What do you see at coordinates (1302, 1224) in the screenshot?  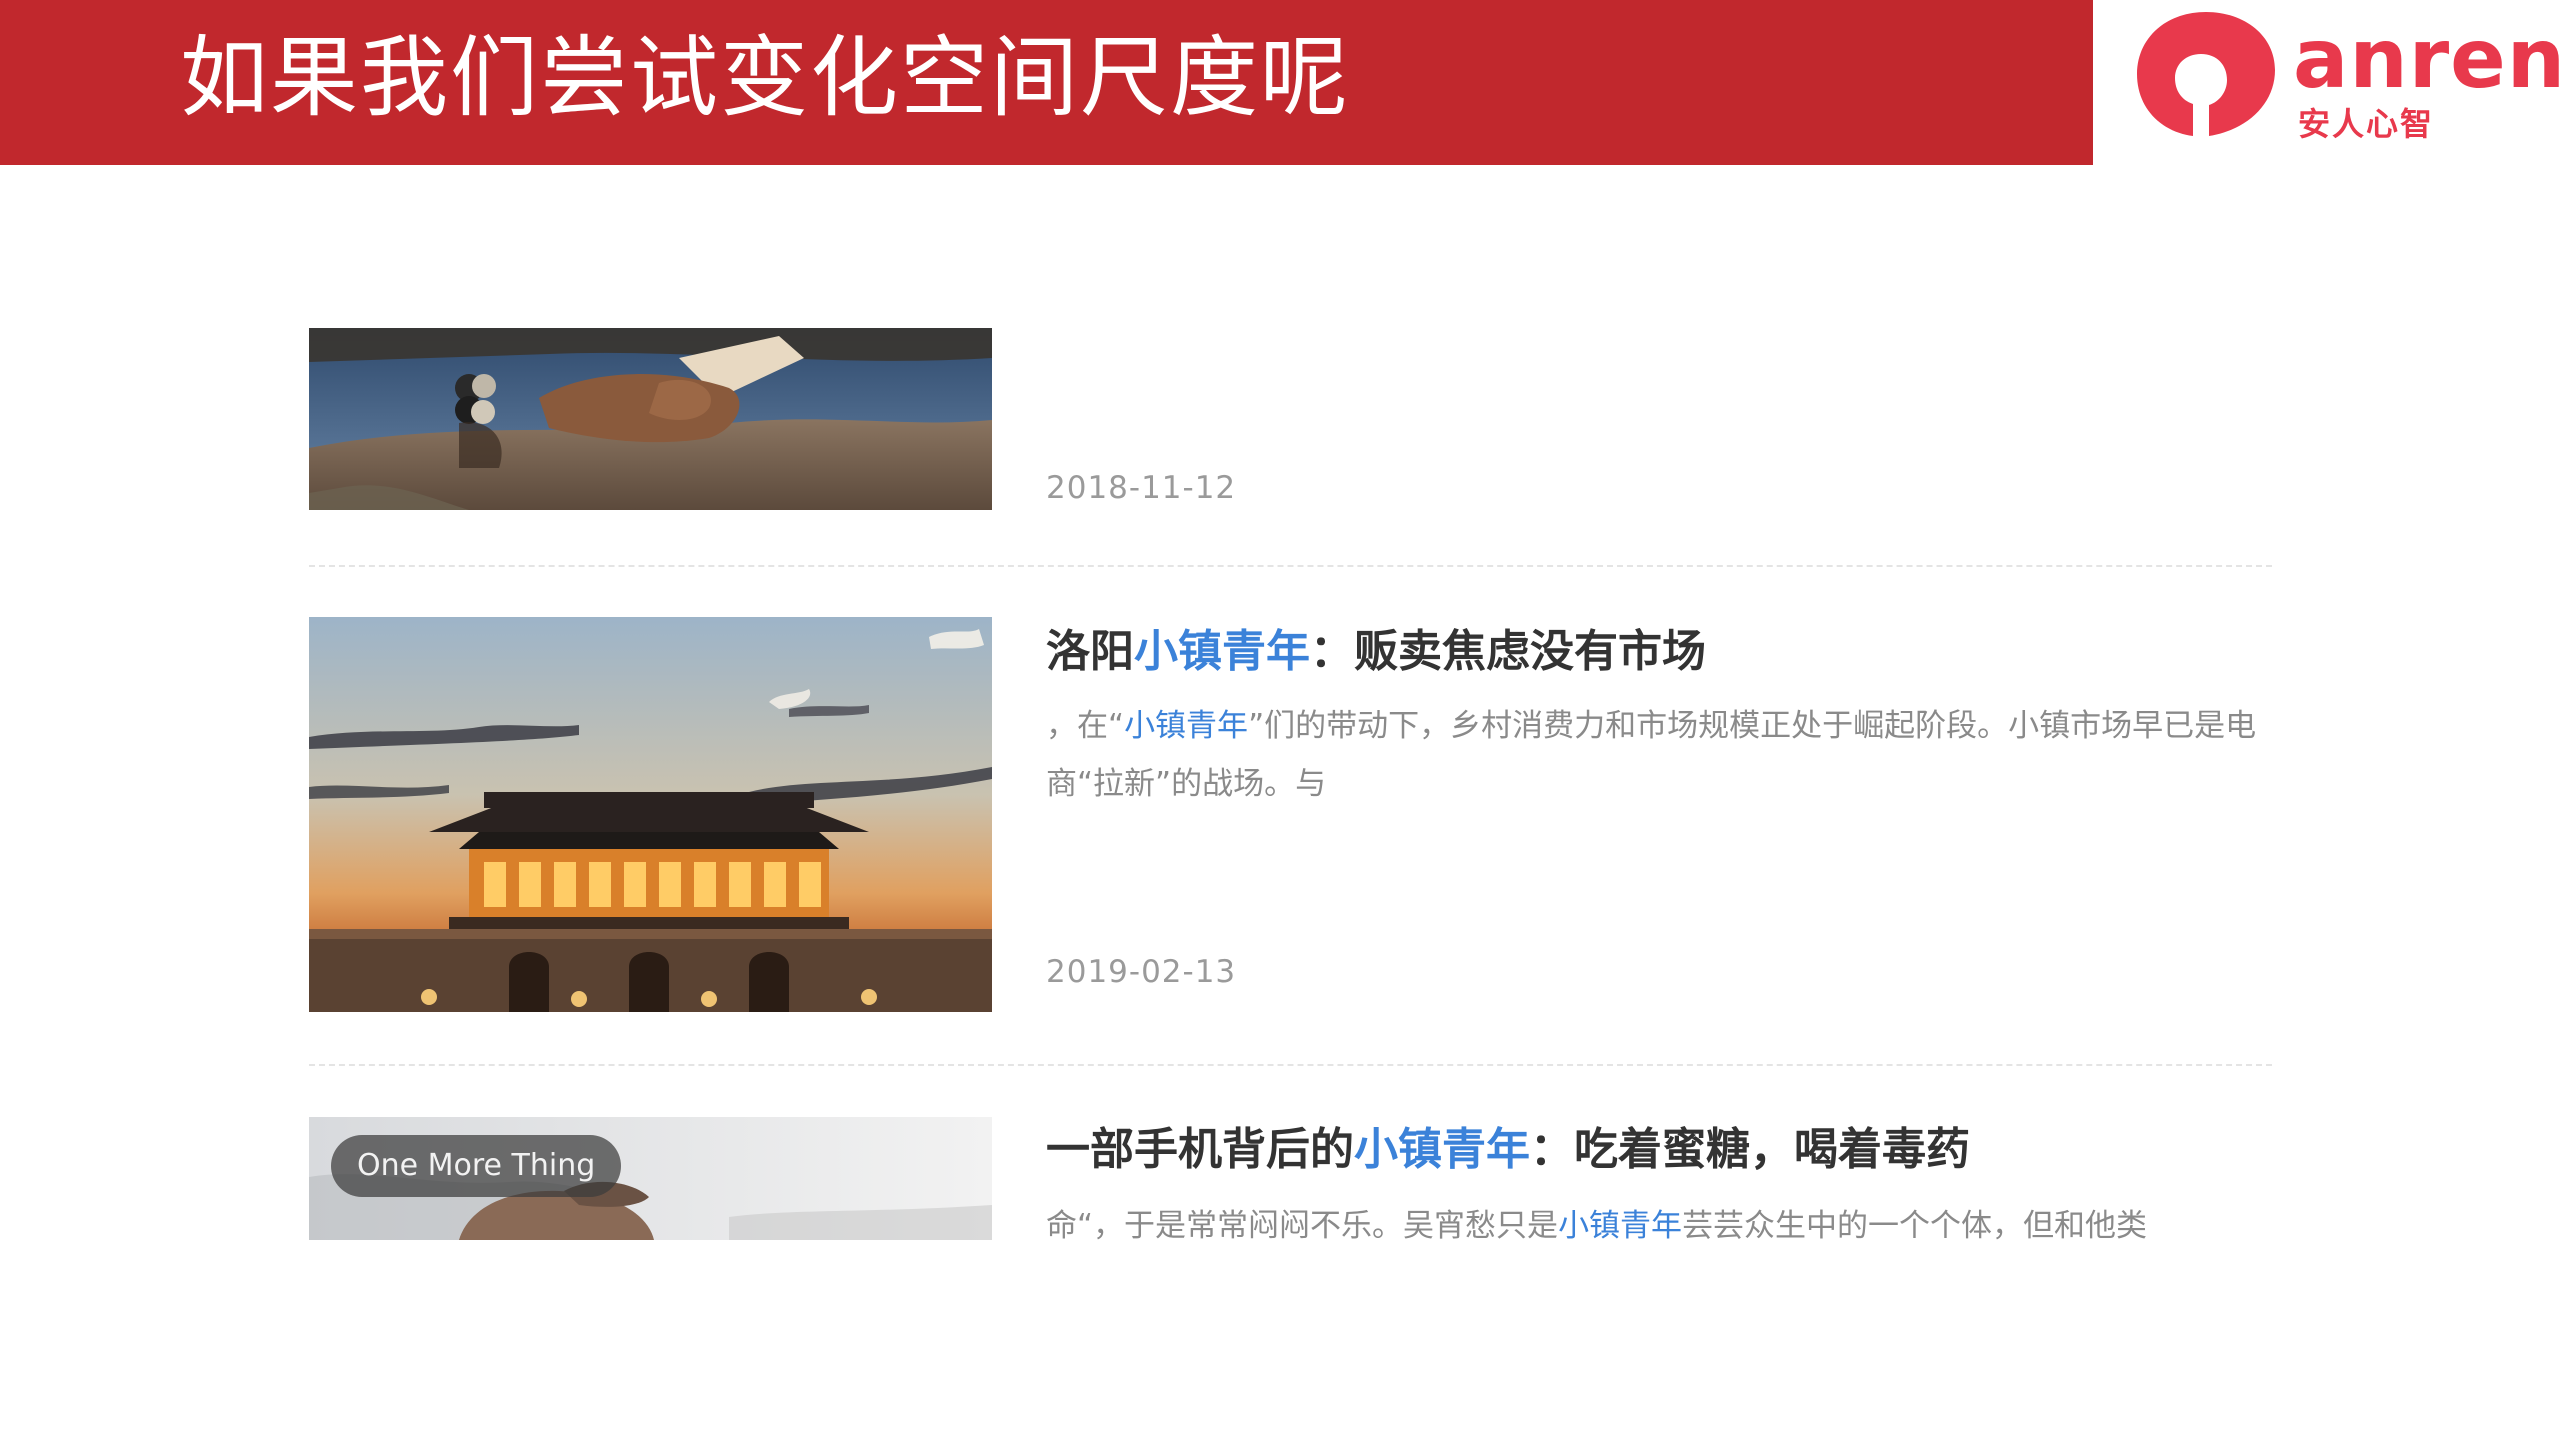 I see `summary-text: 命“，于是常常闷闷不乐。吴宵愁只是` at bounding box center [1302, 1224].